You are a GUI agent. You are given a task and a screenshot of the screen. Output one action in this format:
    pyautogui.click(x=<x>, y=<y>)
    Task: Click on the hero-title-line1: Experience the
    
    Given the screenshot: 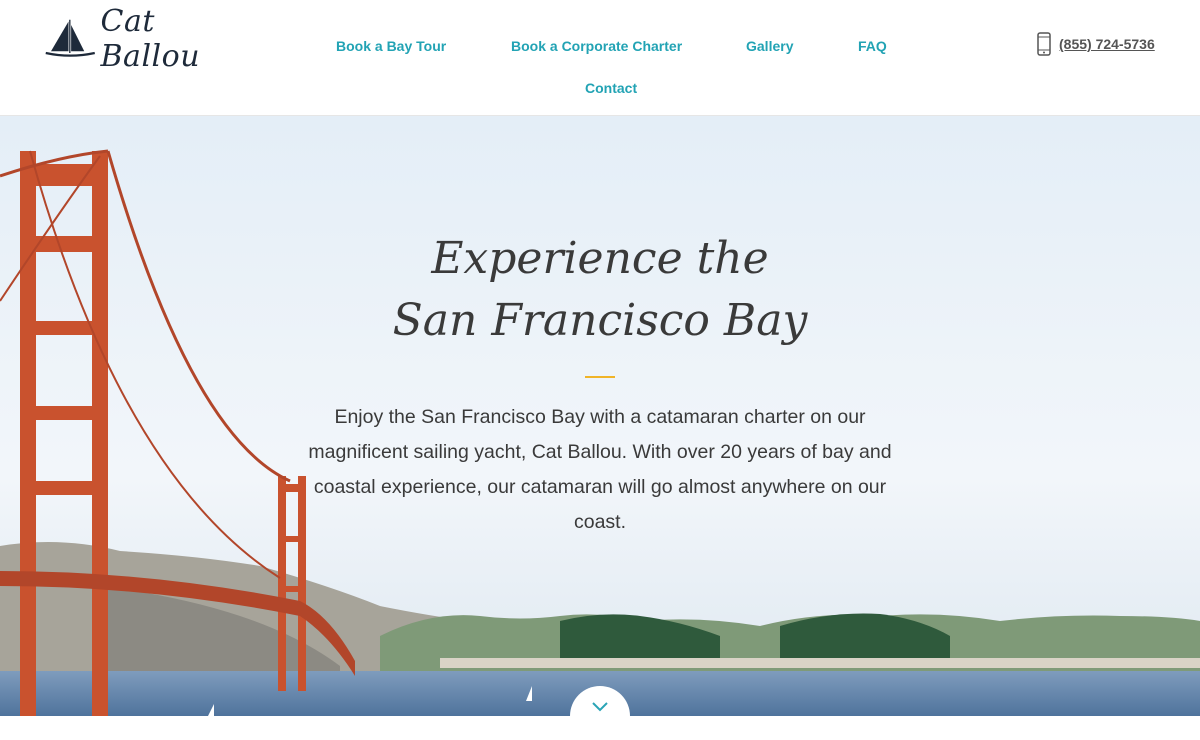 What is the action you would take?
    pyautogui.click(x=600, y=258)
    